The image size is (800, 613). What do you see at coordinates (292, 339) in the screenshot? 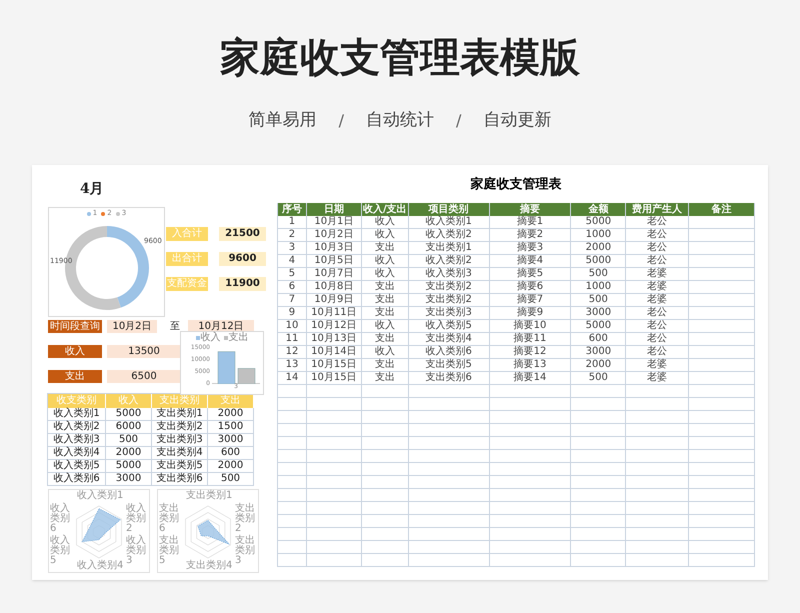
I see `table-cell: 11` at bounding box center [292, 339].